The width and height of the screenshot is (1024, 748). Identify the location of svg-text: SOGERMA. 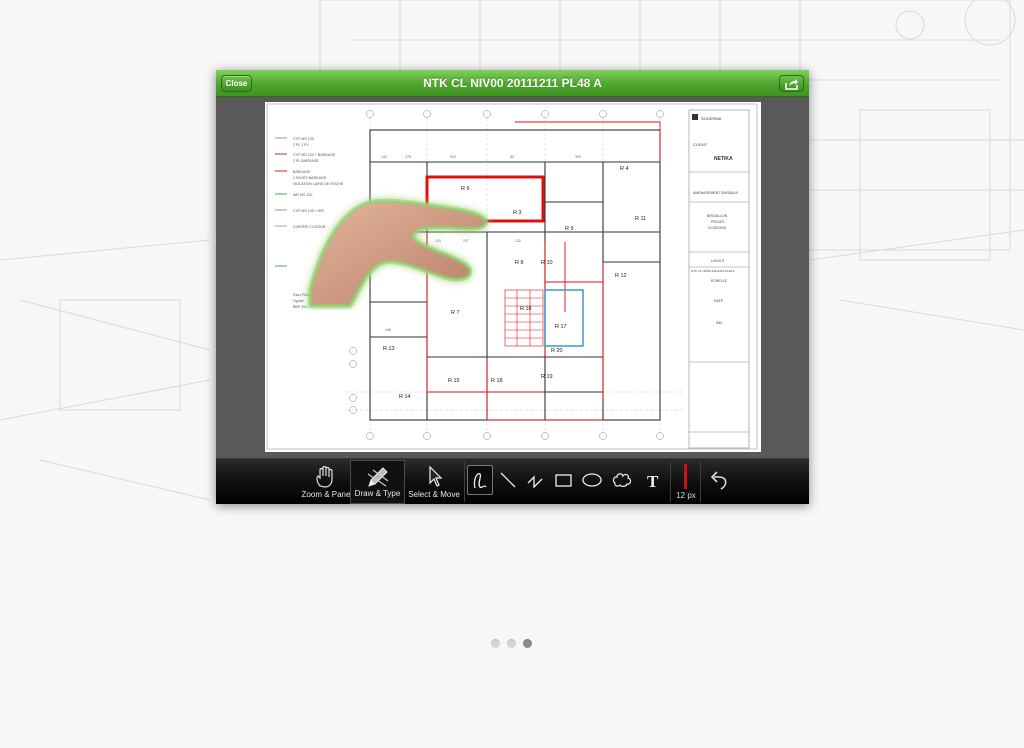
(711, 118).